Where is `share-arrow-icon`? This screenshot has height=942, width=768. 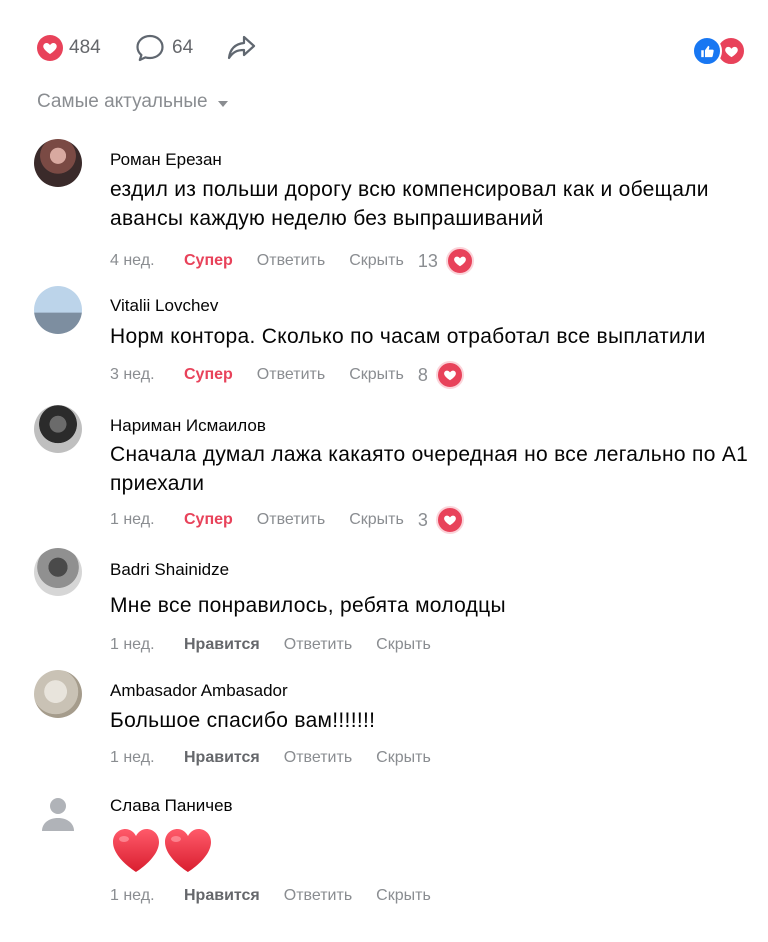
share-arrow-icon is located at coordinates (242, 48).